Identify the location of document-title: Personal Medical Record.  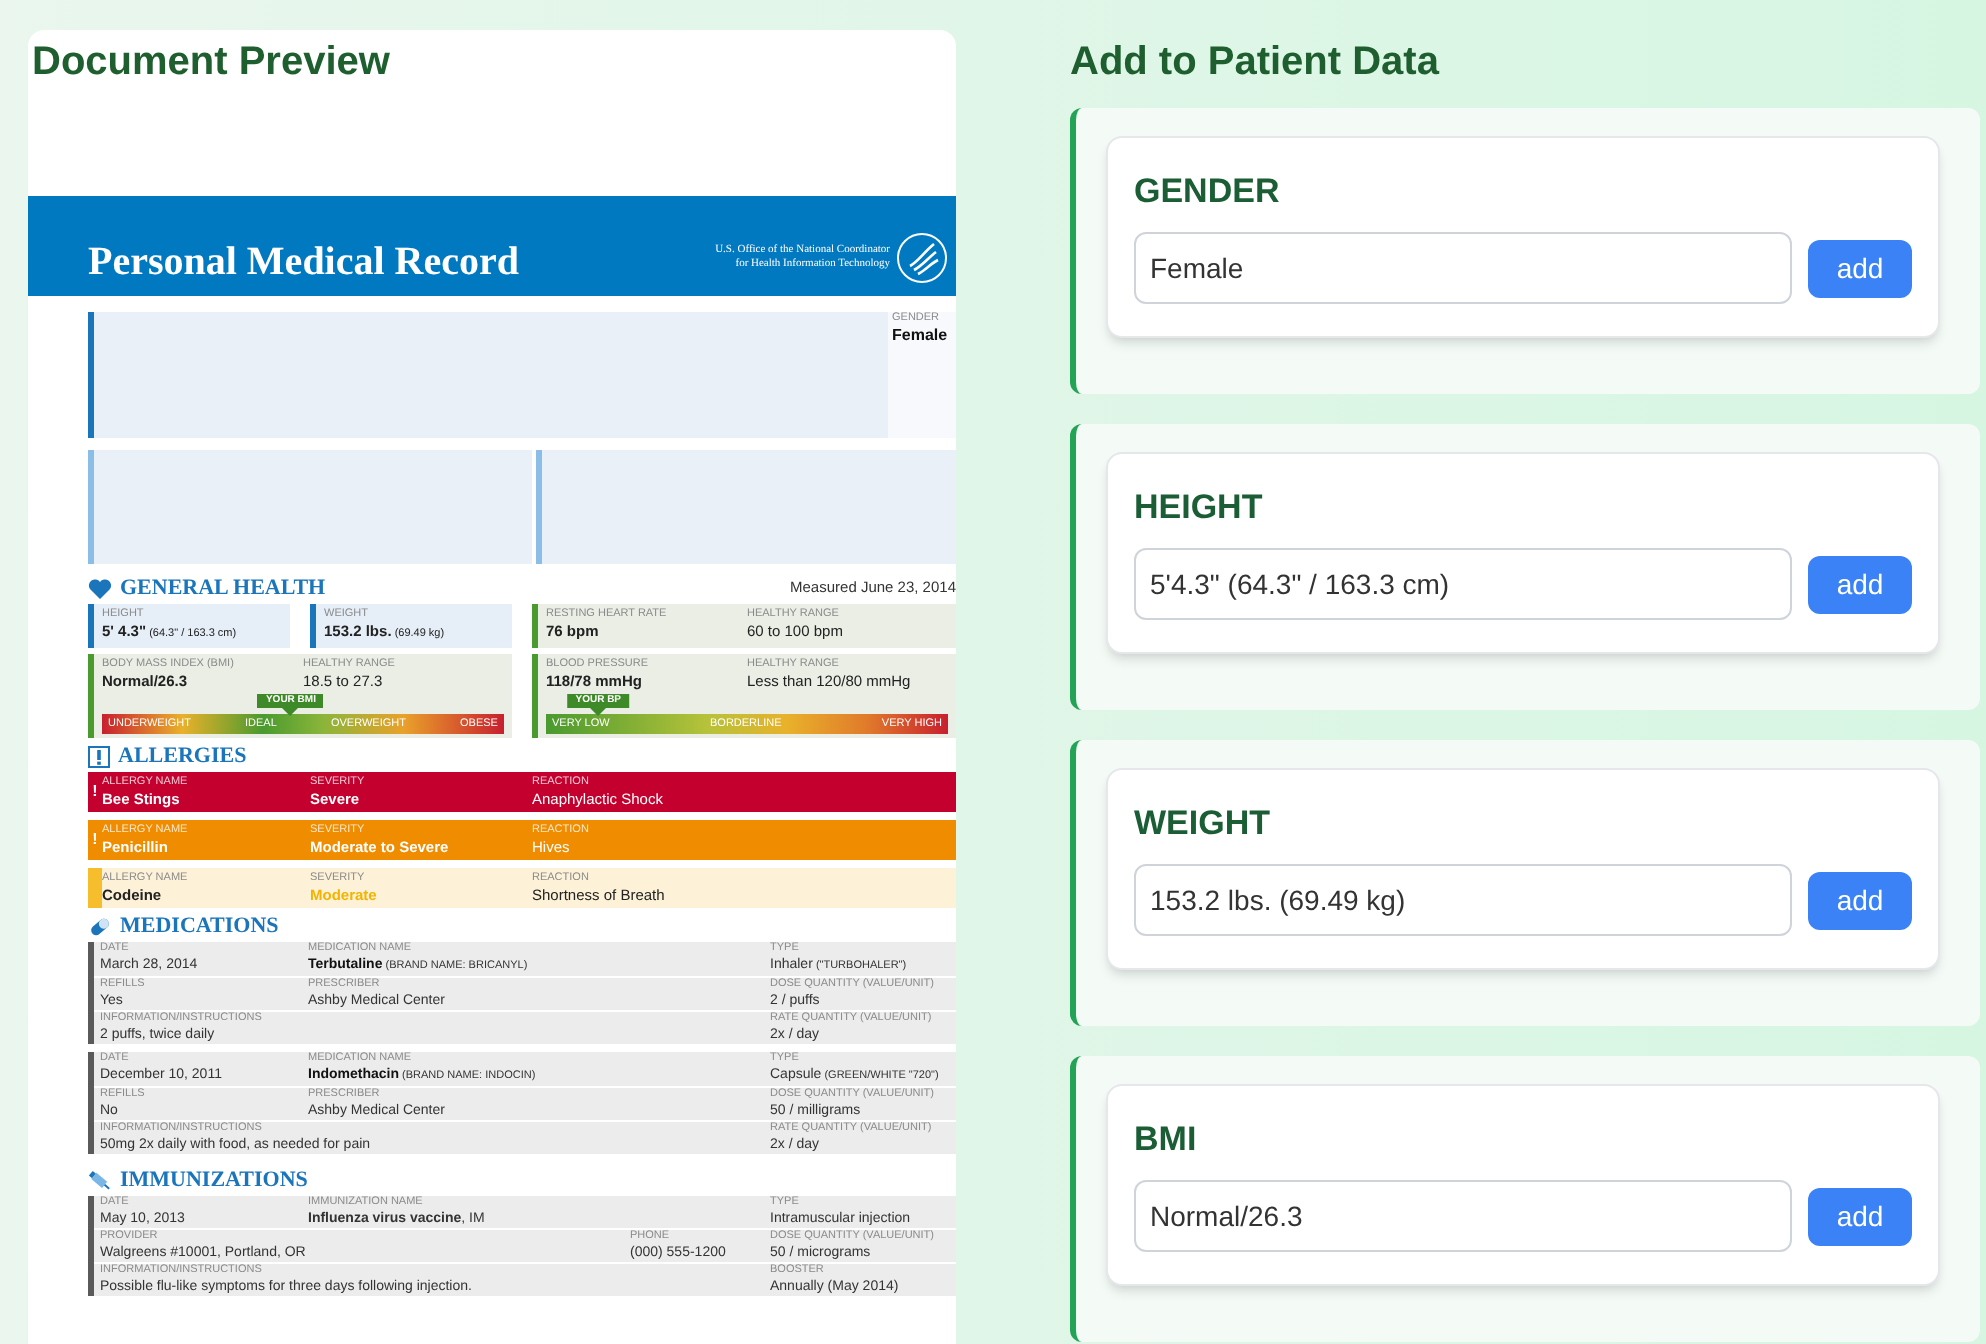
(303, 262).